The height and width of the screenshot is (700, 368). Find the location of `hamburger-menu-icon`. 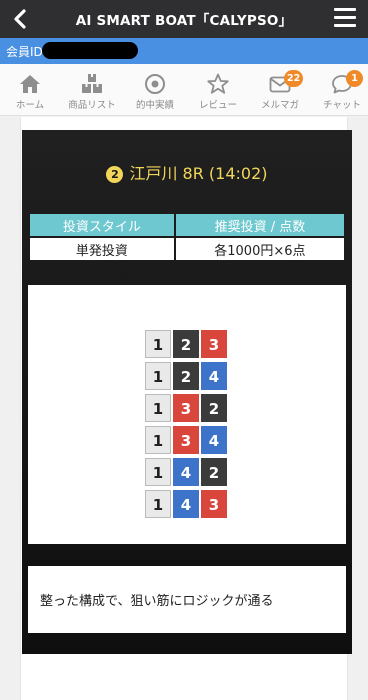

hamburger-menu-icon is located at coordinates (345, 18).